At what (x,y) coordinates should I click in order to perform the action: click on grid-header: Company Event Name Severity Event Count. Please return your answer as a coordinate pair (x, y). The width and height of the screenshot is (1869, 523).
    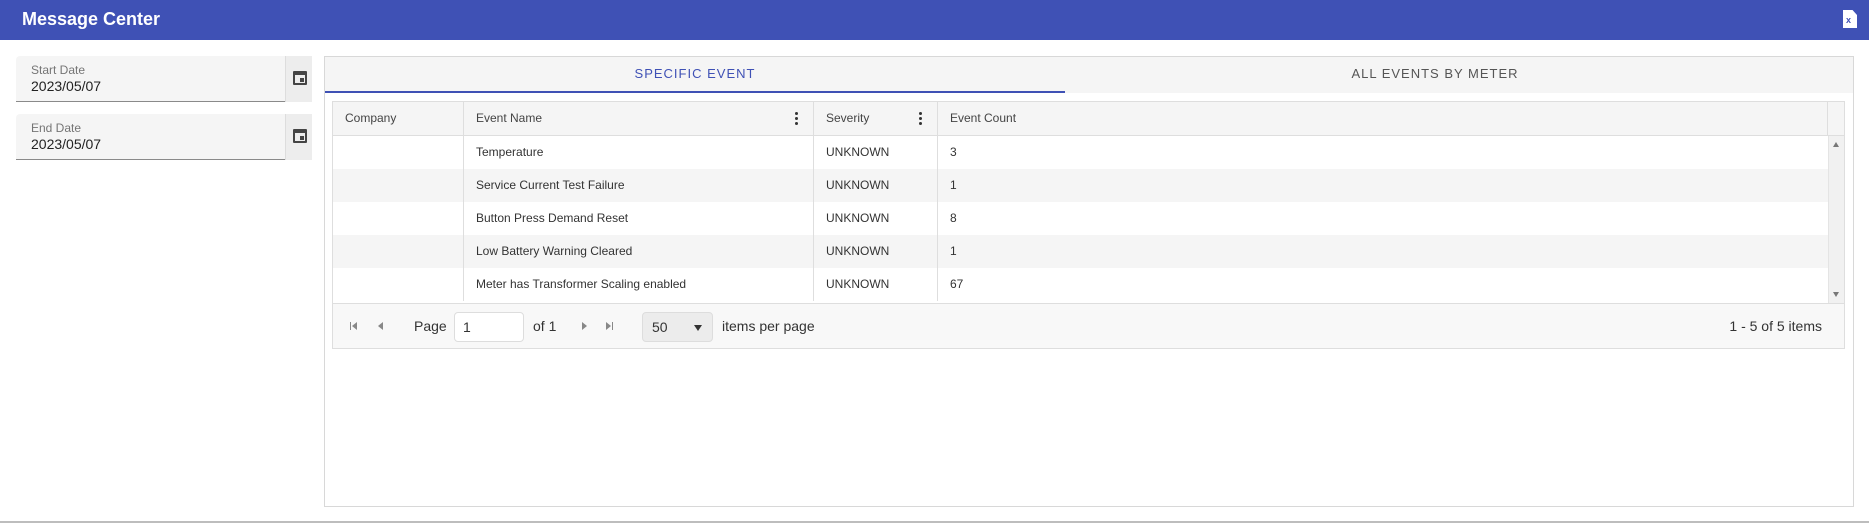
    Looking at the image, I should click on (1088, 119).